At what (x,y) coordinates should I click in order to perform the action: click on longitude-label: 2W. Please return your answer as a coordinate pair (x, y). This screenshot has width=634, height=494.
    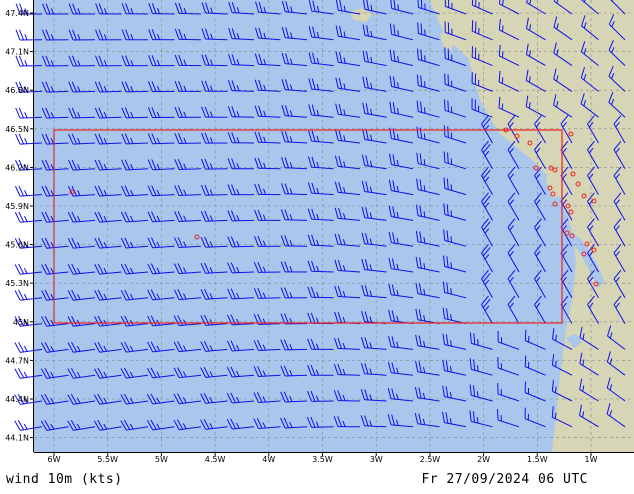
    Looking at the image, I should click on (483, 459).